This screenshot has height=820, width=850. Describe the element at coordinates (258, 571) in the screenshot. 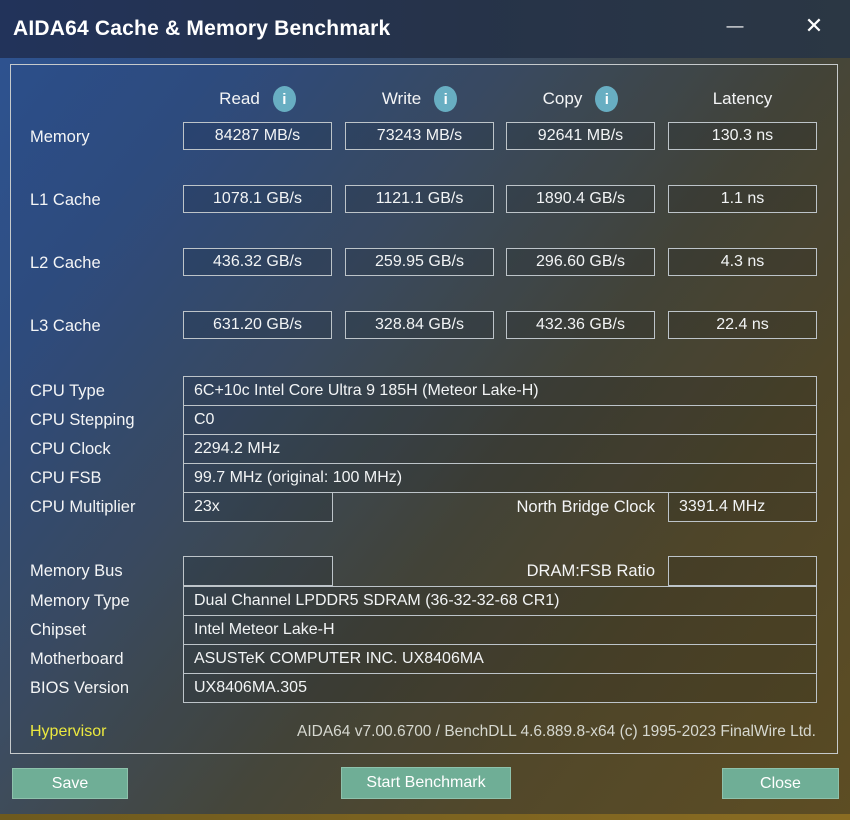

I see `field-memory-bus` at that location.